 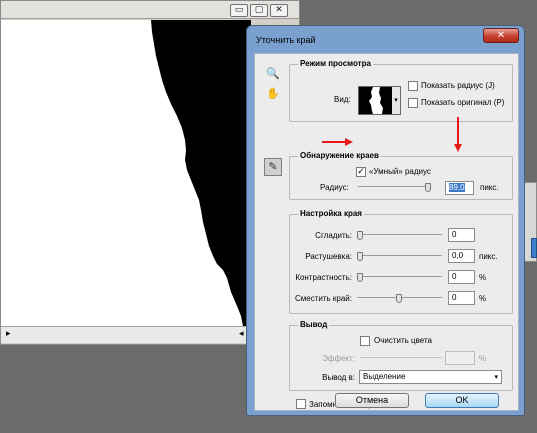 What do you see at coordinates (458, 134) in the screenshot?
I see `arrow-to-radius-value` at bounding box center [458, 134].